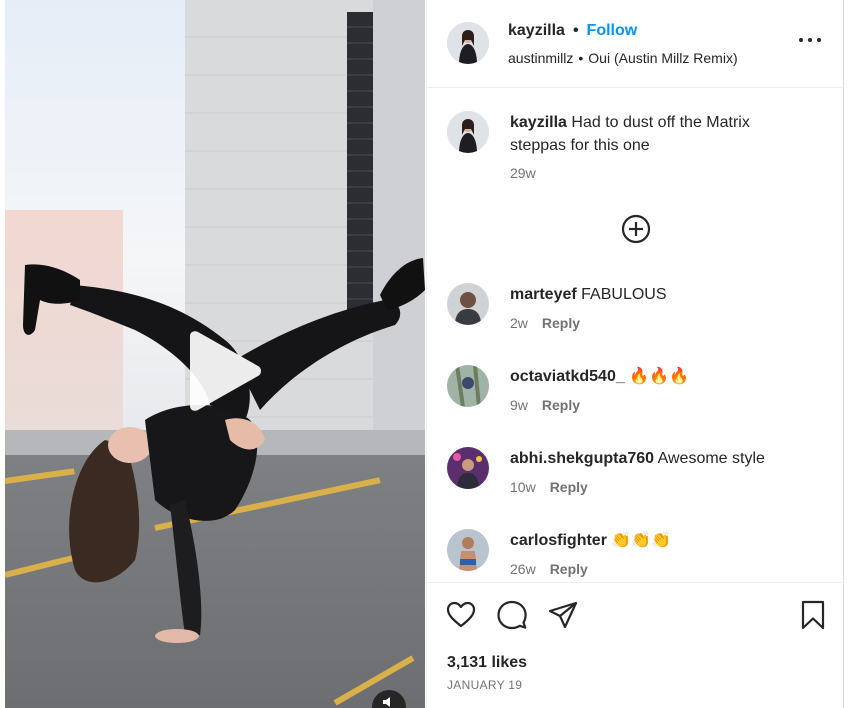  I want to click on caption-username: kayzilla, so click(538, 122).